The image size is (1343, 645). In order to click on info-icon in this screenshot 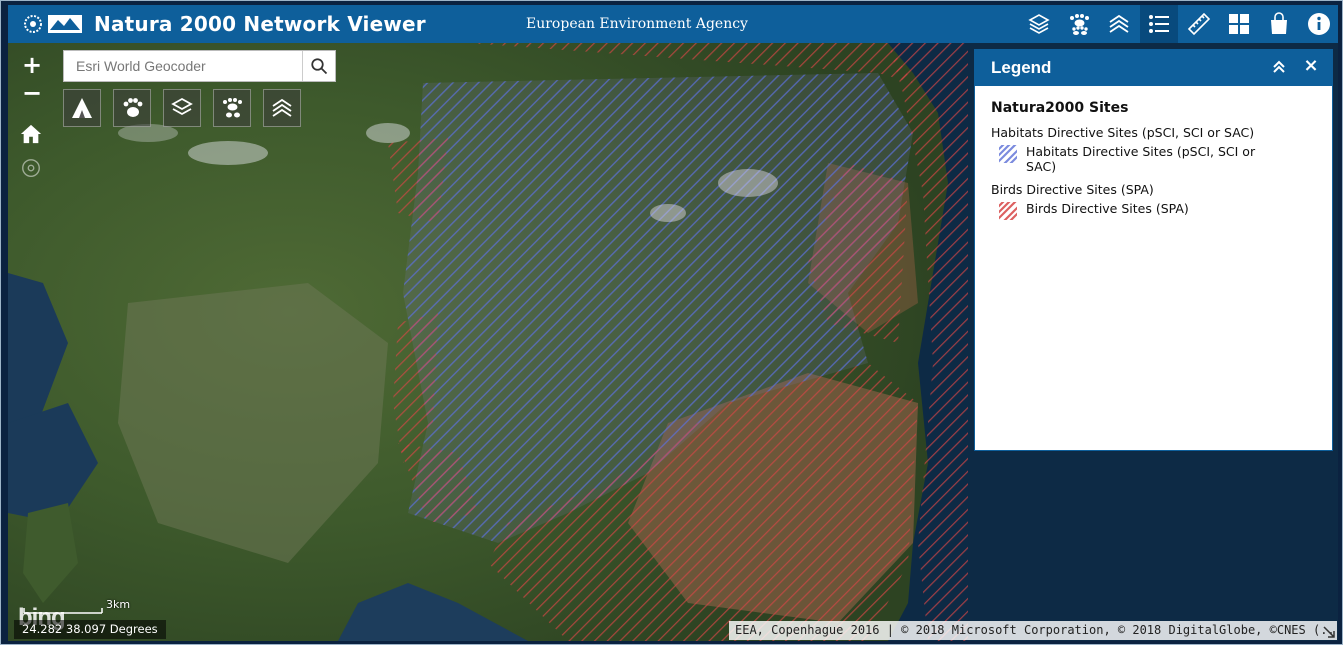, I will do `click(1319, 24)`.